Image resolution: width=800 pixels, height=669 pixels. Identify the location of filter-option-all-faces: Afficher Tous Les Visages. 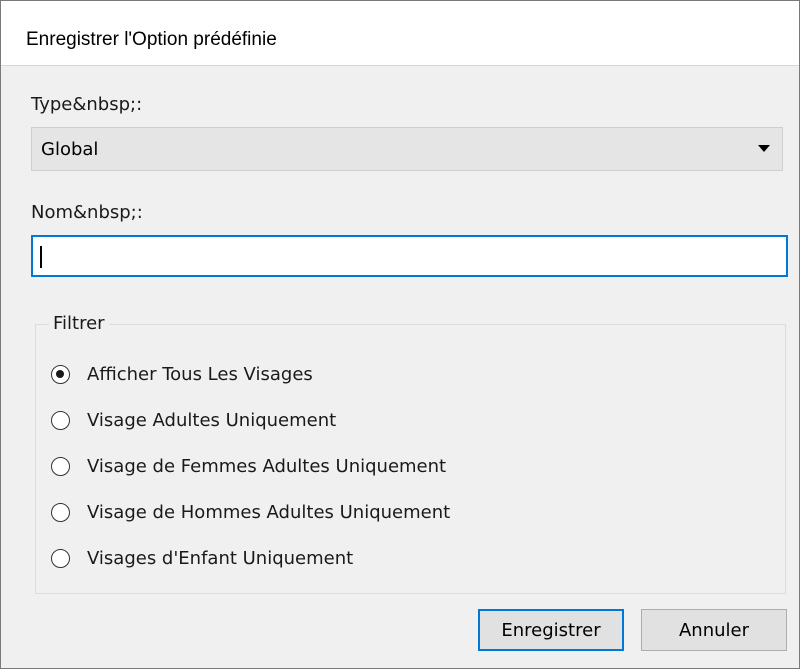
(182, 374).